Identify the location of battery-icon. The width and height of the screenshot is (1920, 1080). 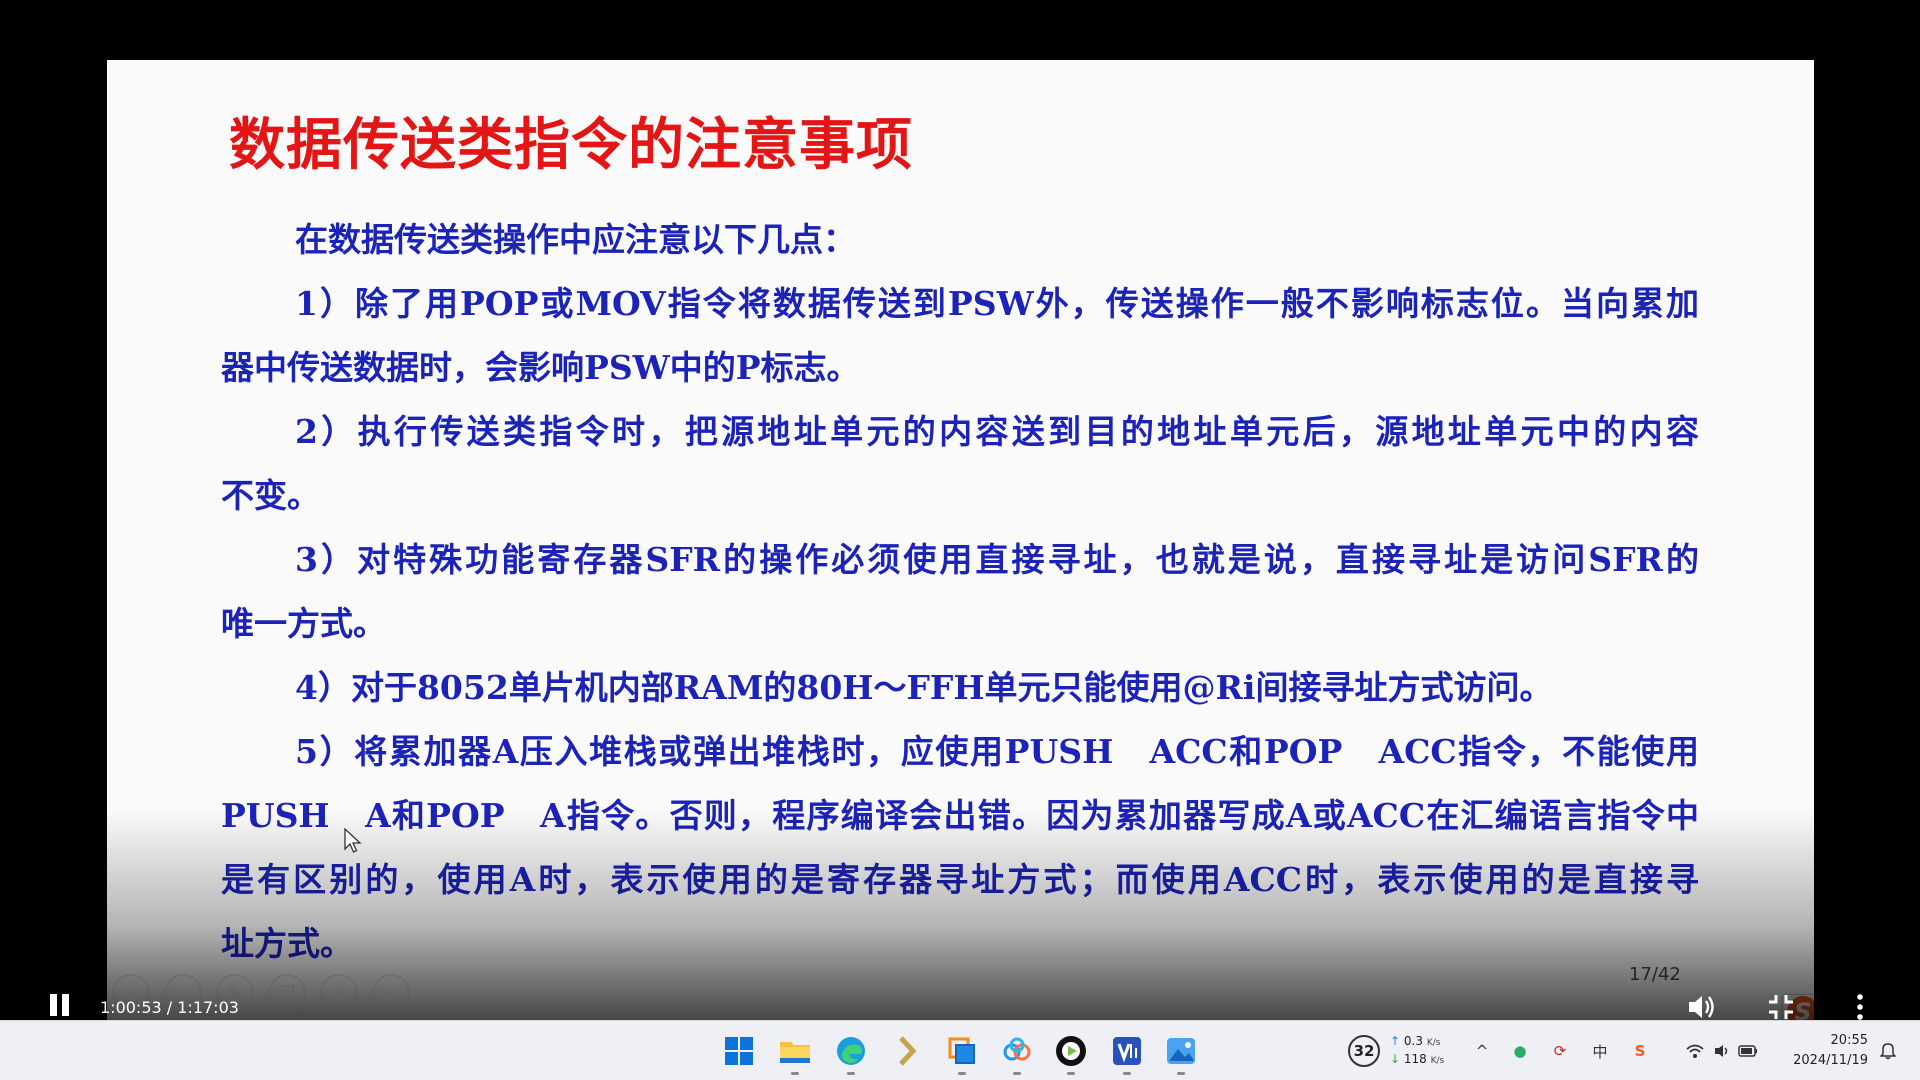
(1748, 1051).